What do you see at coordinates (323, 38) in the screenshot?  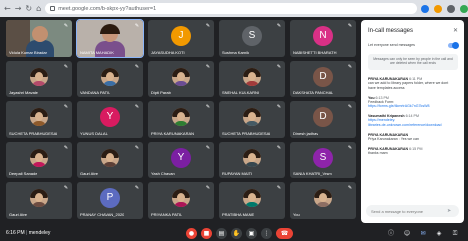 I see `participant-tile: N ✎ NABISHETTI BHARATH` at bounding box center [323, 38].